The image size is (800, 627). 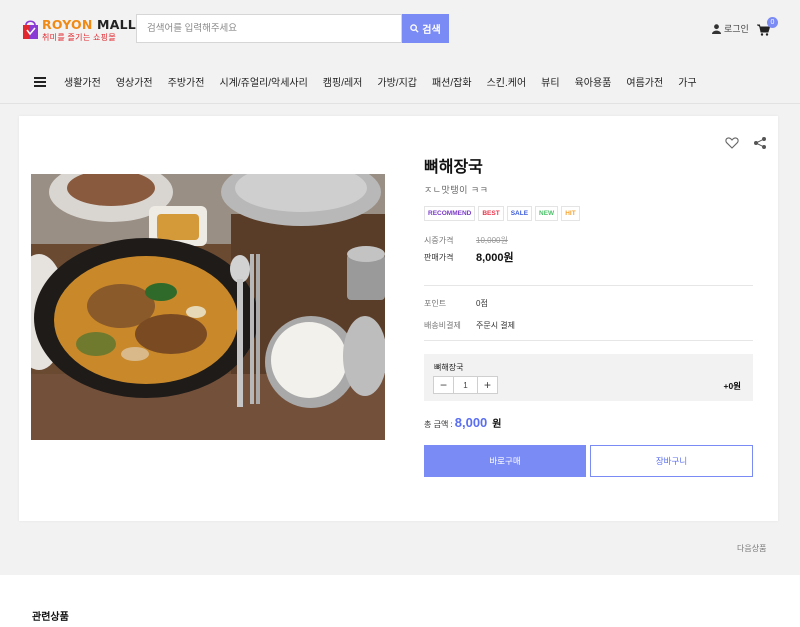 What do you see at coordinates (732, 143) in the screenshot?
I see `heart-icon` at bounding box center [732, 143].